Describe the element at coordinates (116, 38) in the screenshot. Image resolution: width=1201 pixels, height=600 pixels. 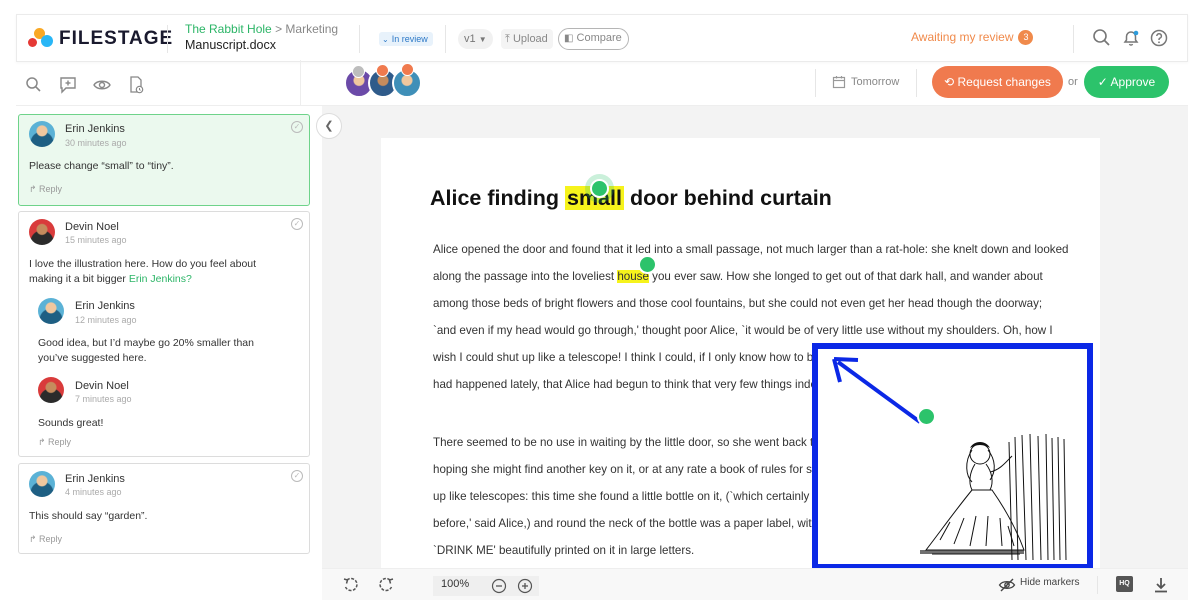
I see `logo-text: FILESTAGE` at that location.